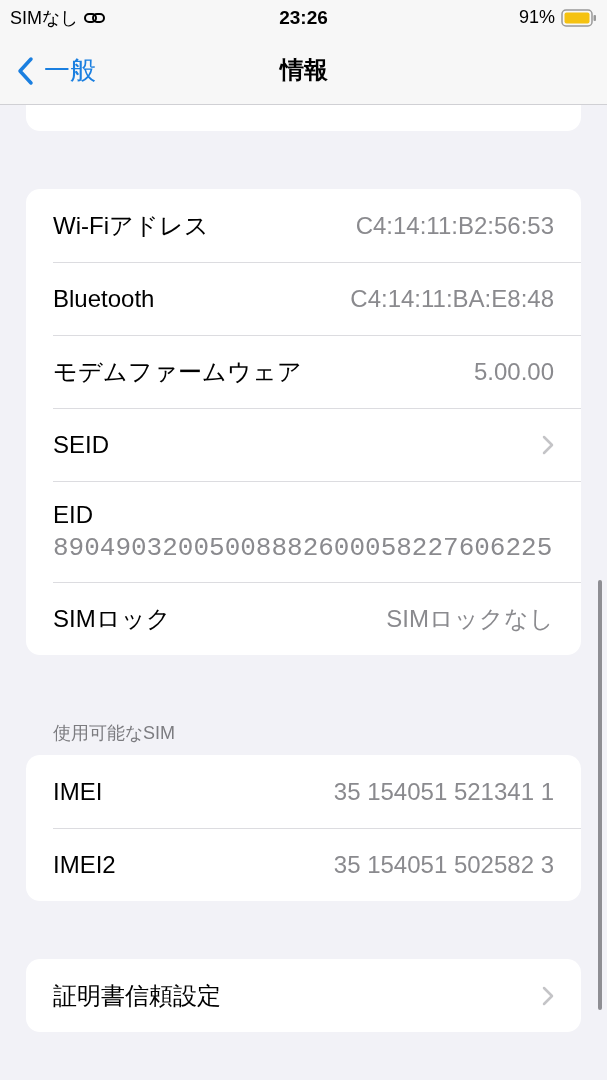  I want to click on row-label: SIMロック, so click(112, 619).